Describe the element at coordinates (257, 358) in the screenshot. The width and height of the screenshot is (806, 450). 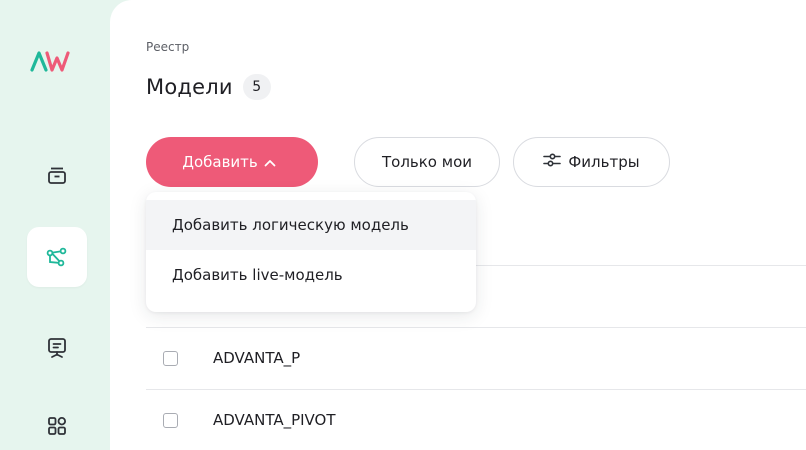
I see `model-name: ADVANTA_P` at that location.